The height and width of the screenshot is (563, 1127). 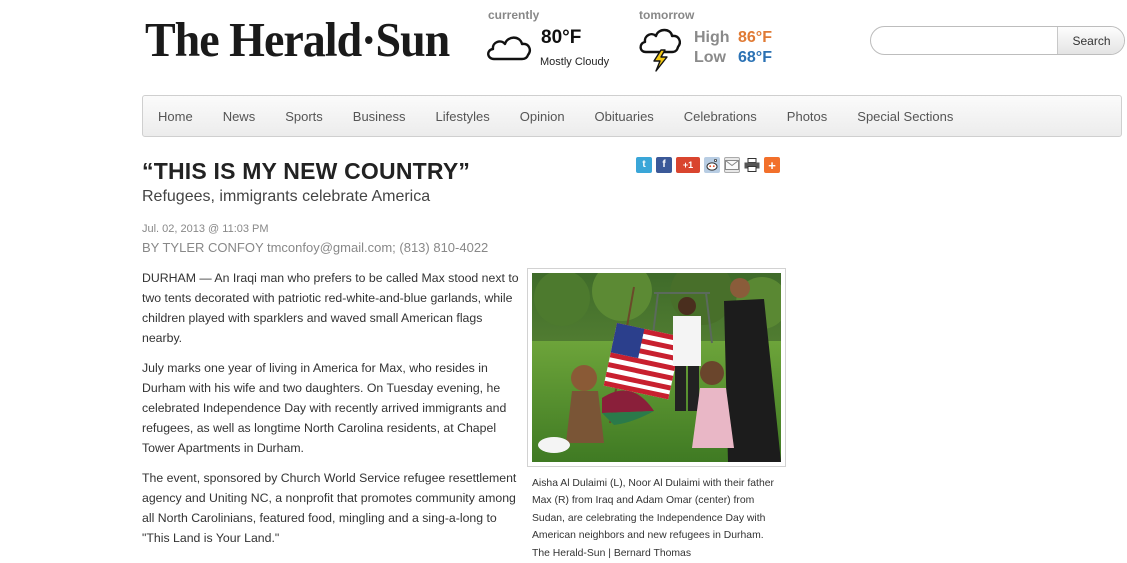 What do you see at coordinates (542, 116) in the screenshot?
I see `nav-item-opinion: Opinion` at bounding box center [542, 116].